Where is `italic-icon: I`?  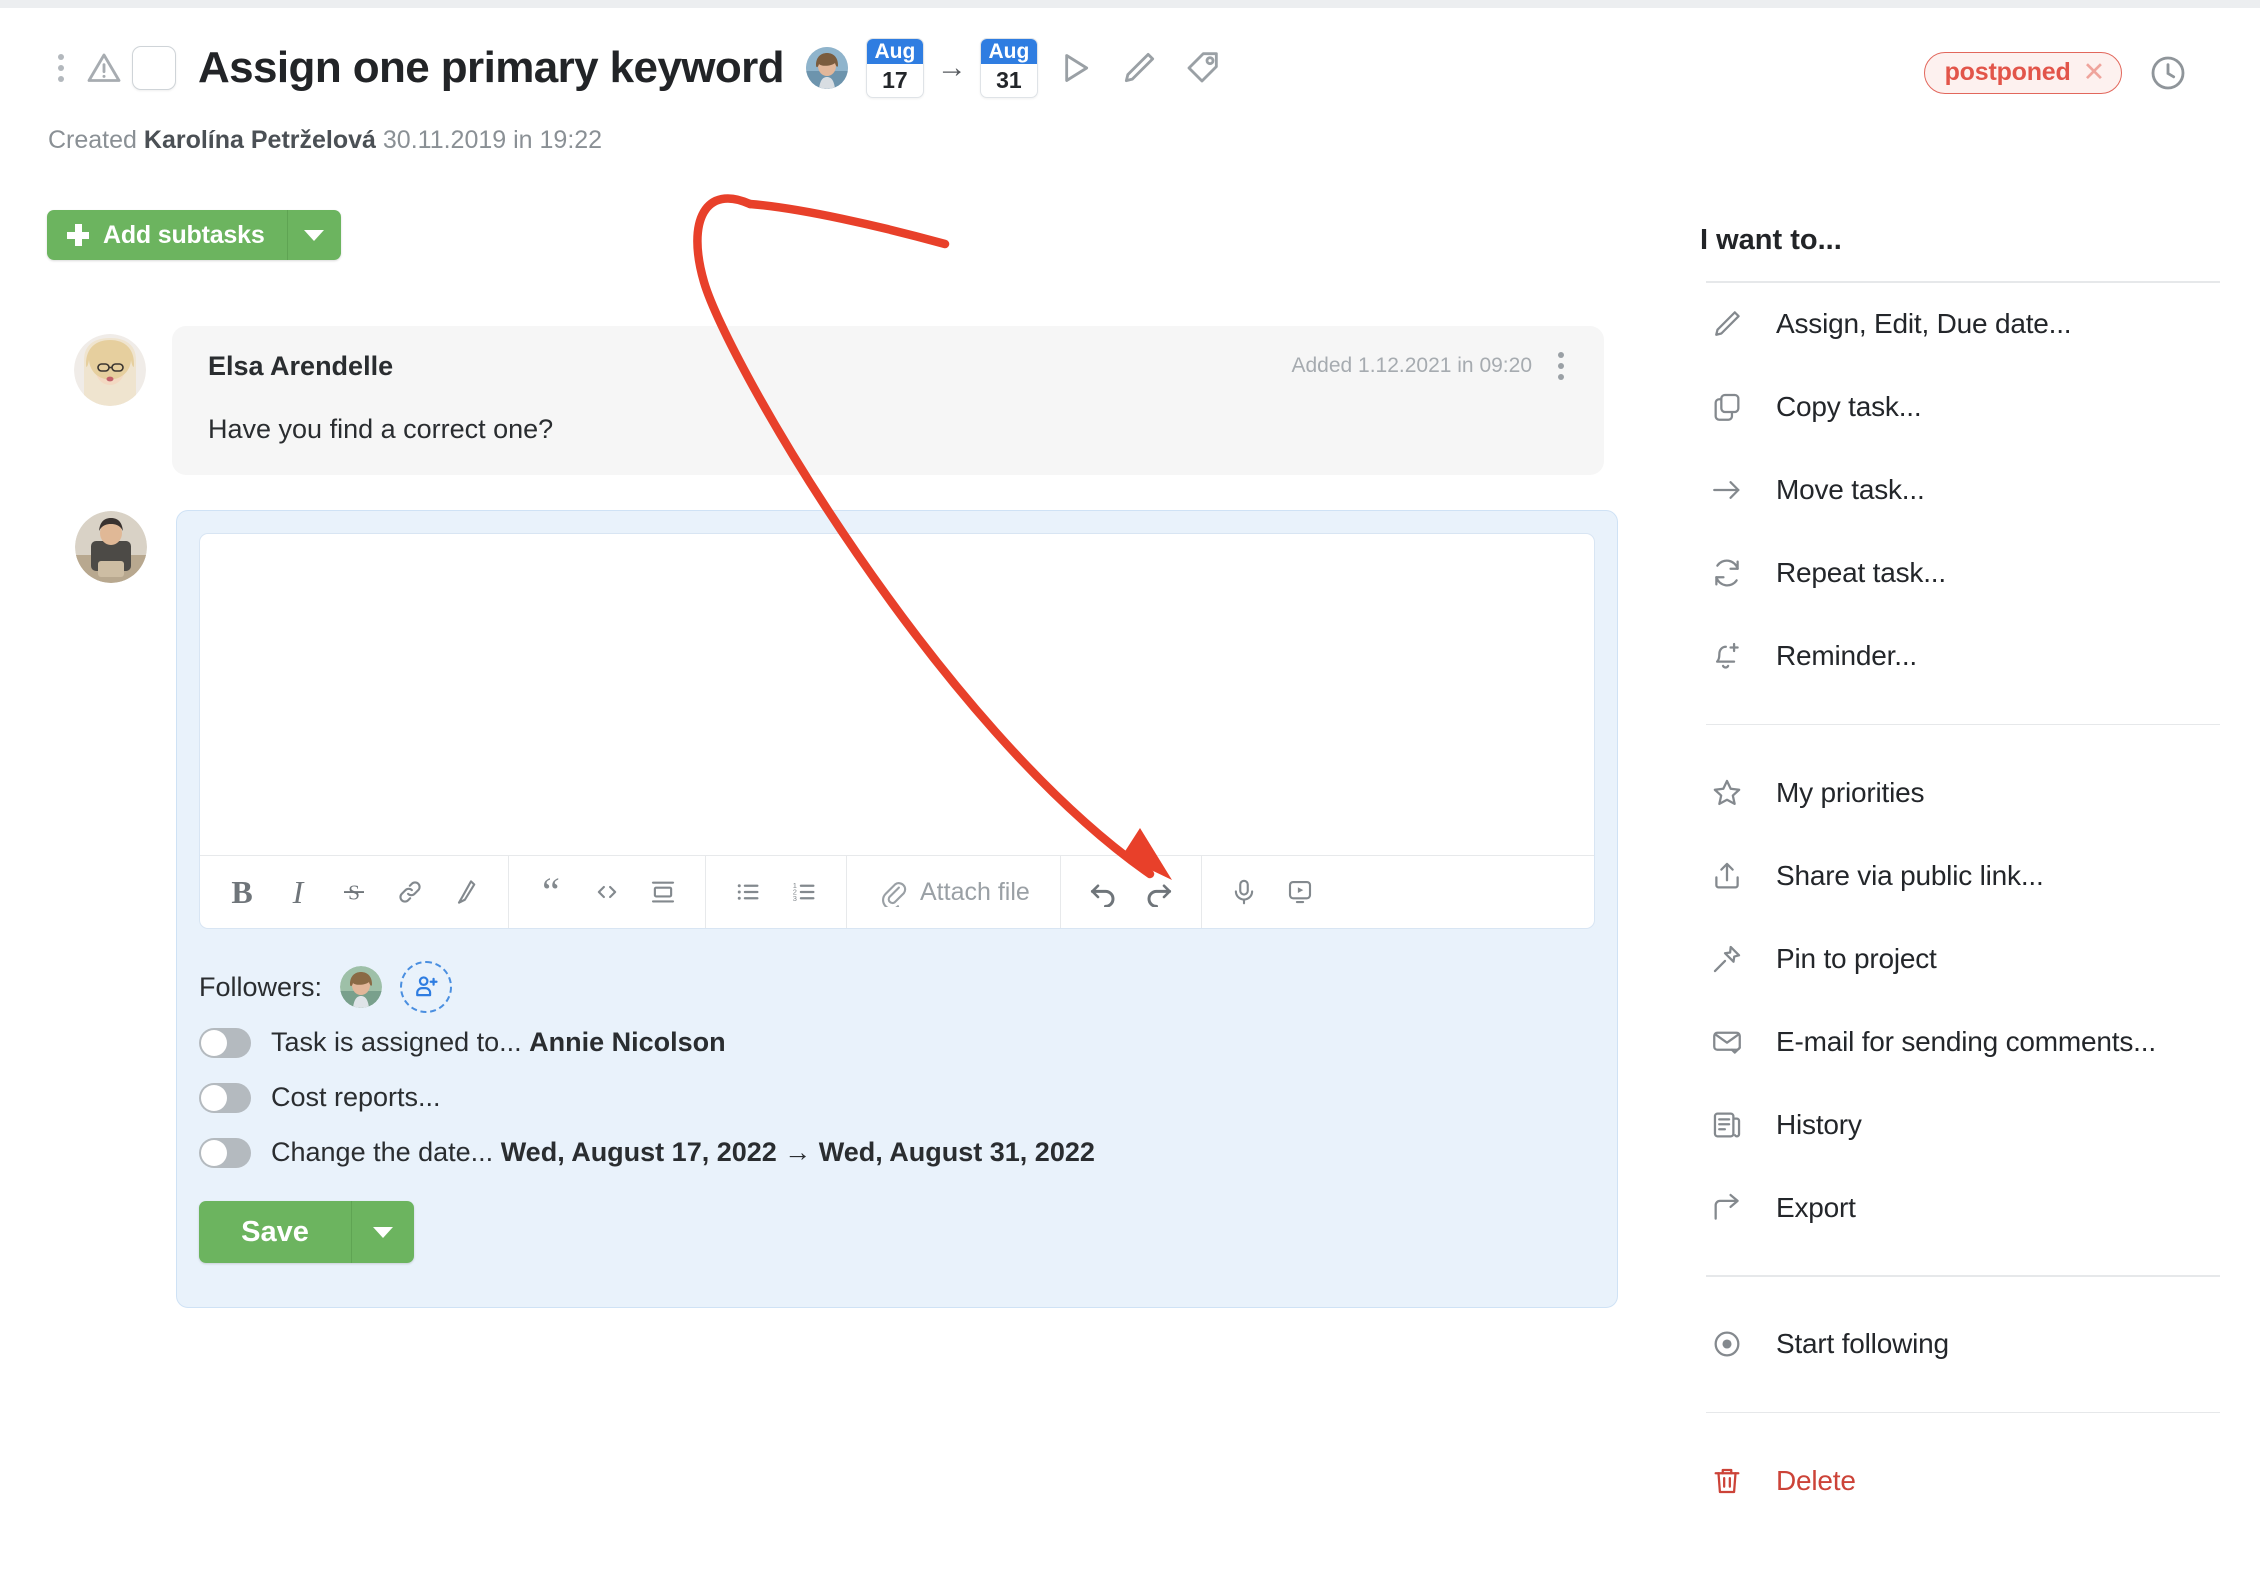
italic-icon: I is located at coordinates (298, 892).